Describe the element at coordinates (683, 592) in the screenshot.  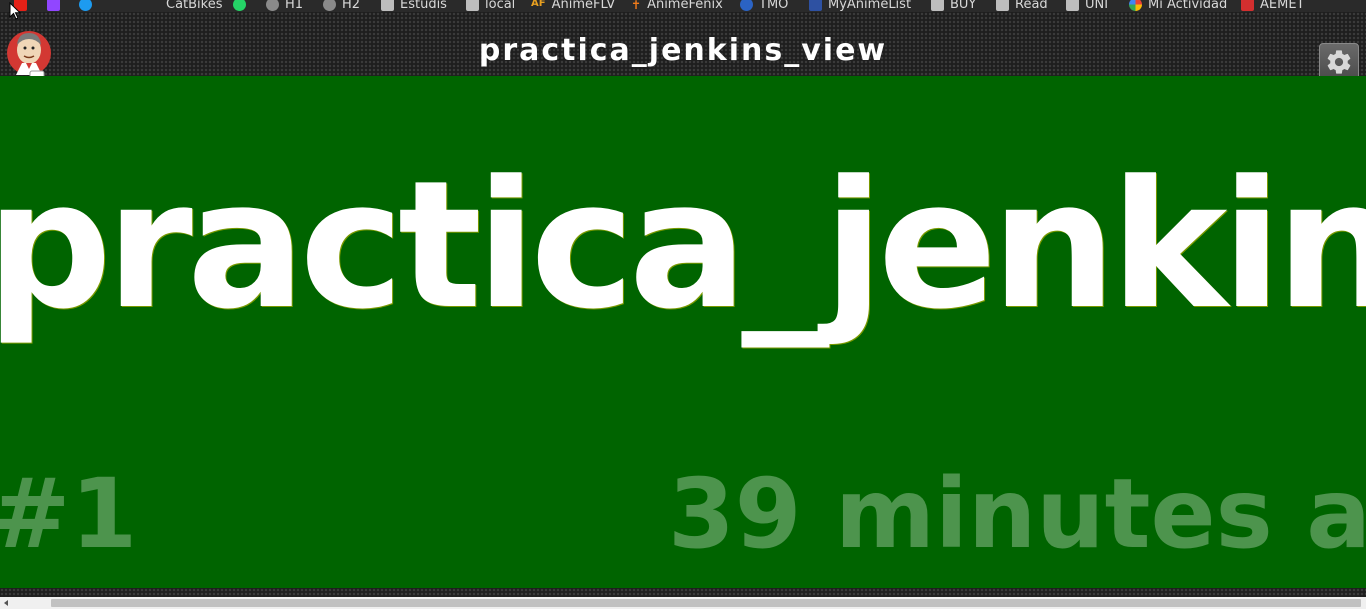
I see `footer-strip` at that location.